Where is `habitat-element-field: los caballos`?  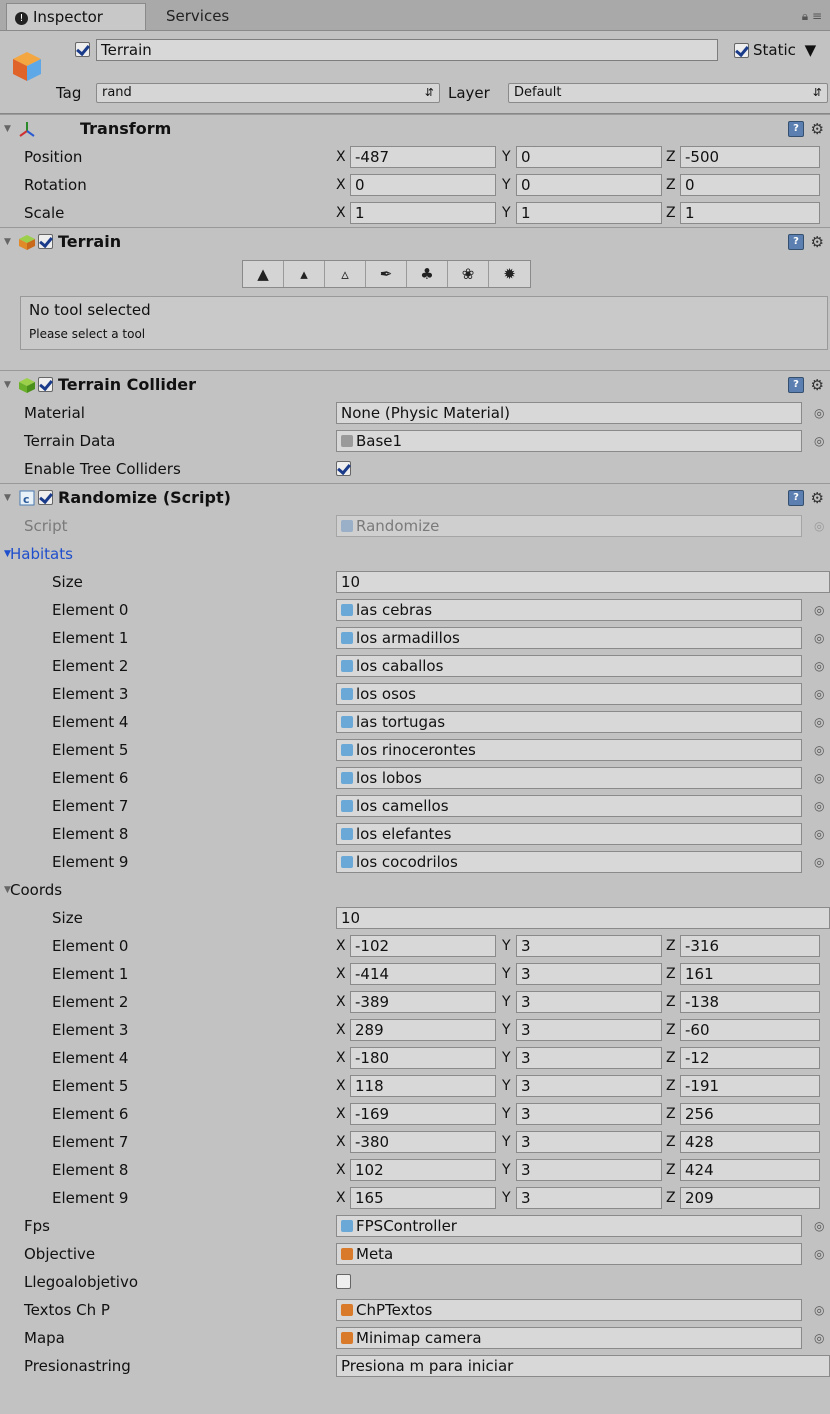 habitat-element-field: los caballos is located at coordinates (569, 666).